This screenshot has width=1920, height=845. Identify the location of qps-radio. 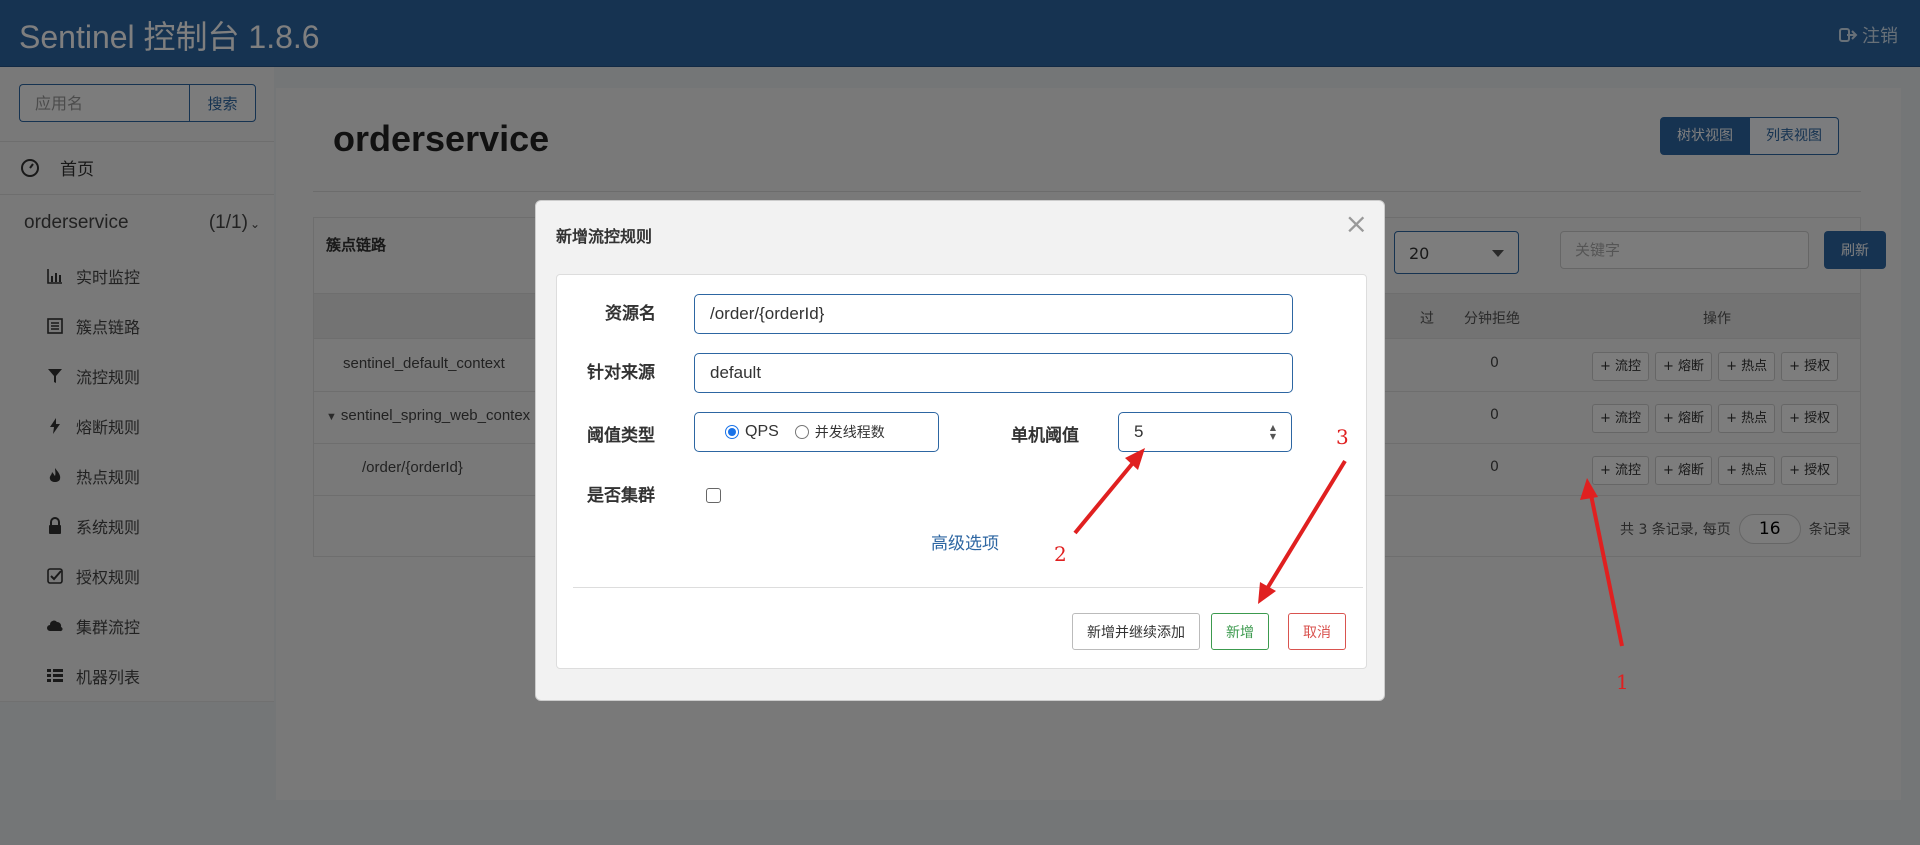
(732, 432).